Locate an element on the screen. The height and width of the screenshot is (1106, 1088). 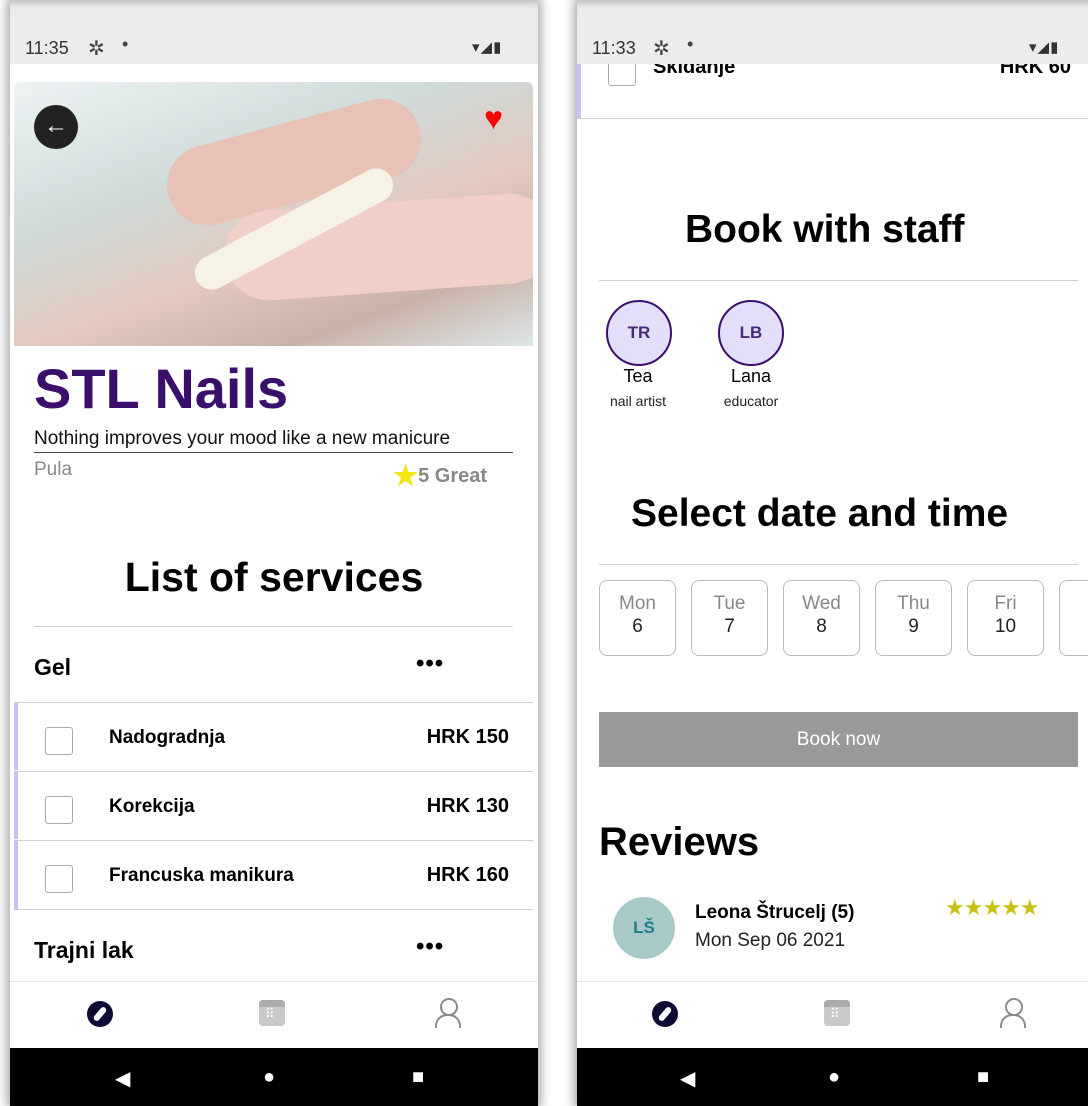
service-name: Nadogradnja is located at coordinates (167, 737).